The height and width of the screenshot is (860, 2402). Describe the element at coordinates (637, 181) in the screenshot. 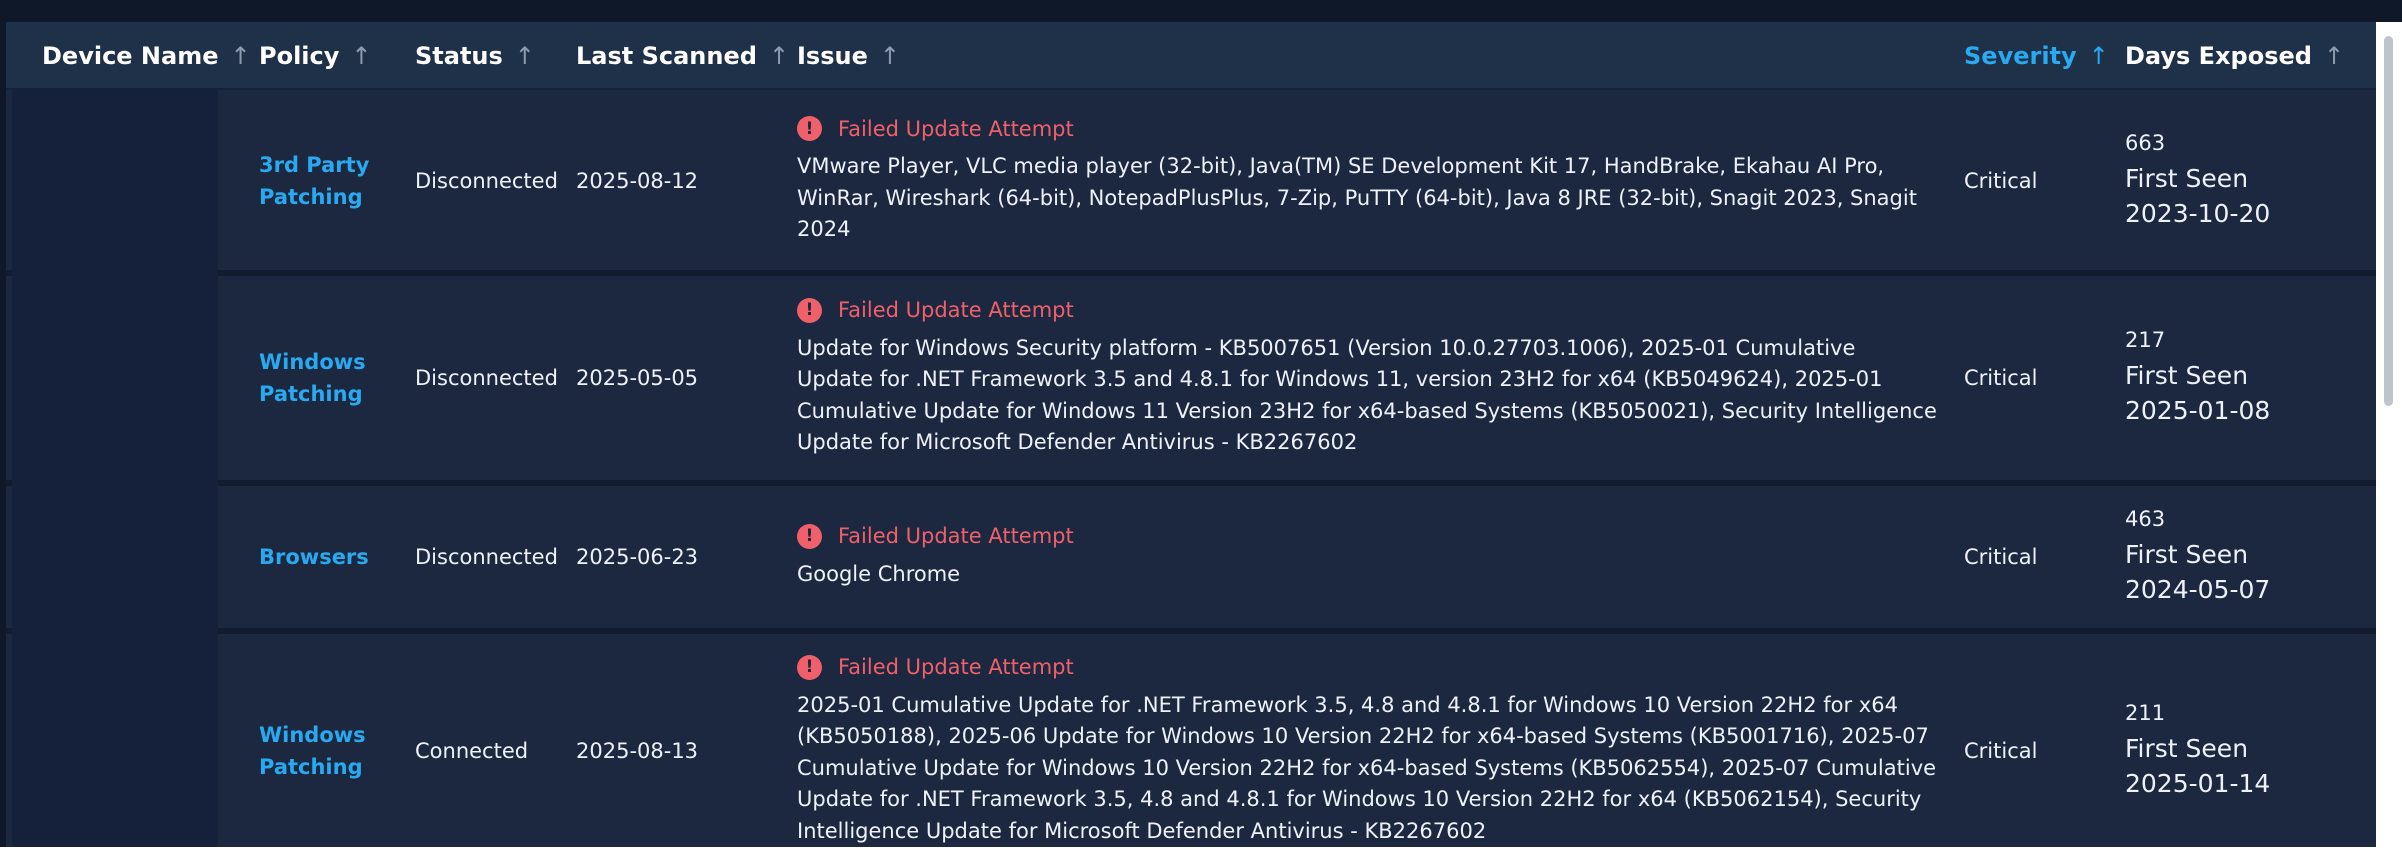

I see `last-scanned-cell: 2025-08-12` at that location.